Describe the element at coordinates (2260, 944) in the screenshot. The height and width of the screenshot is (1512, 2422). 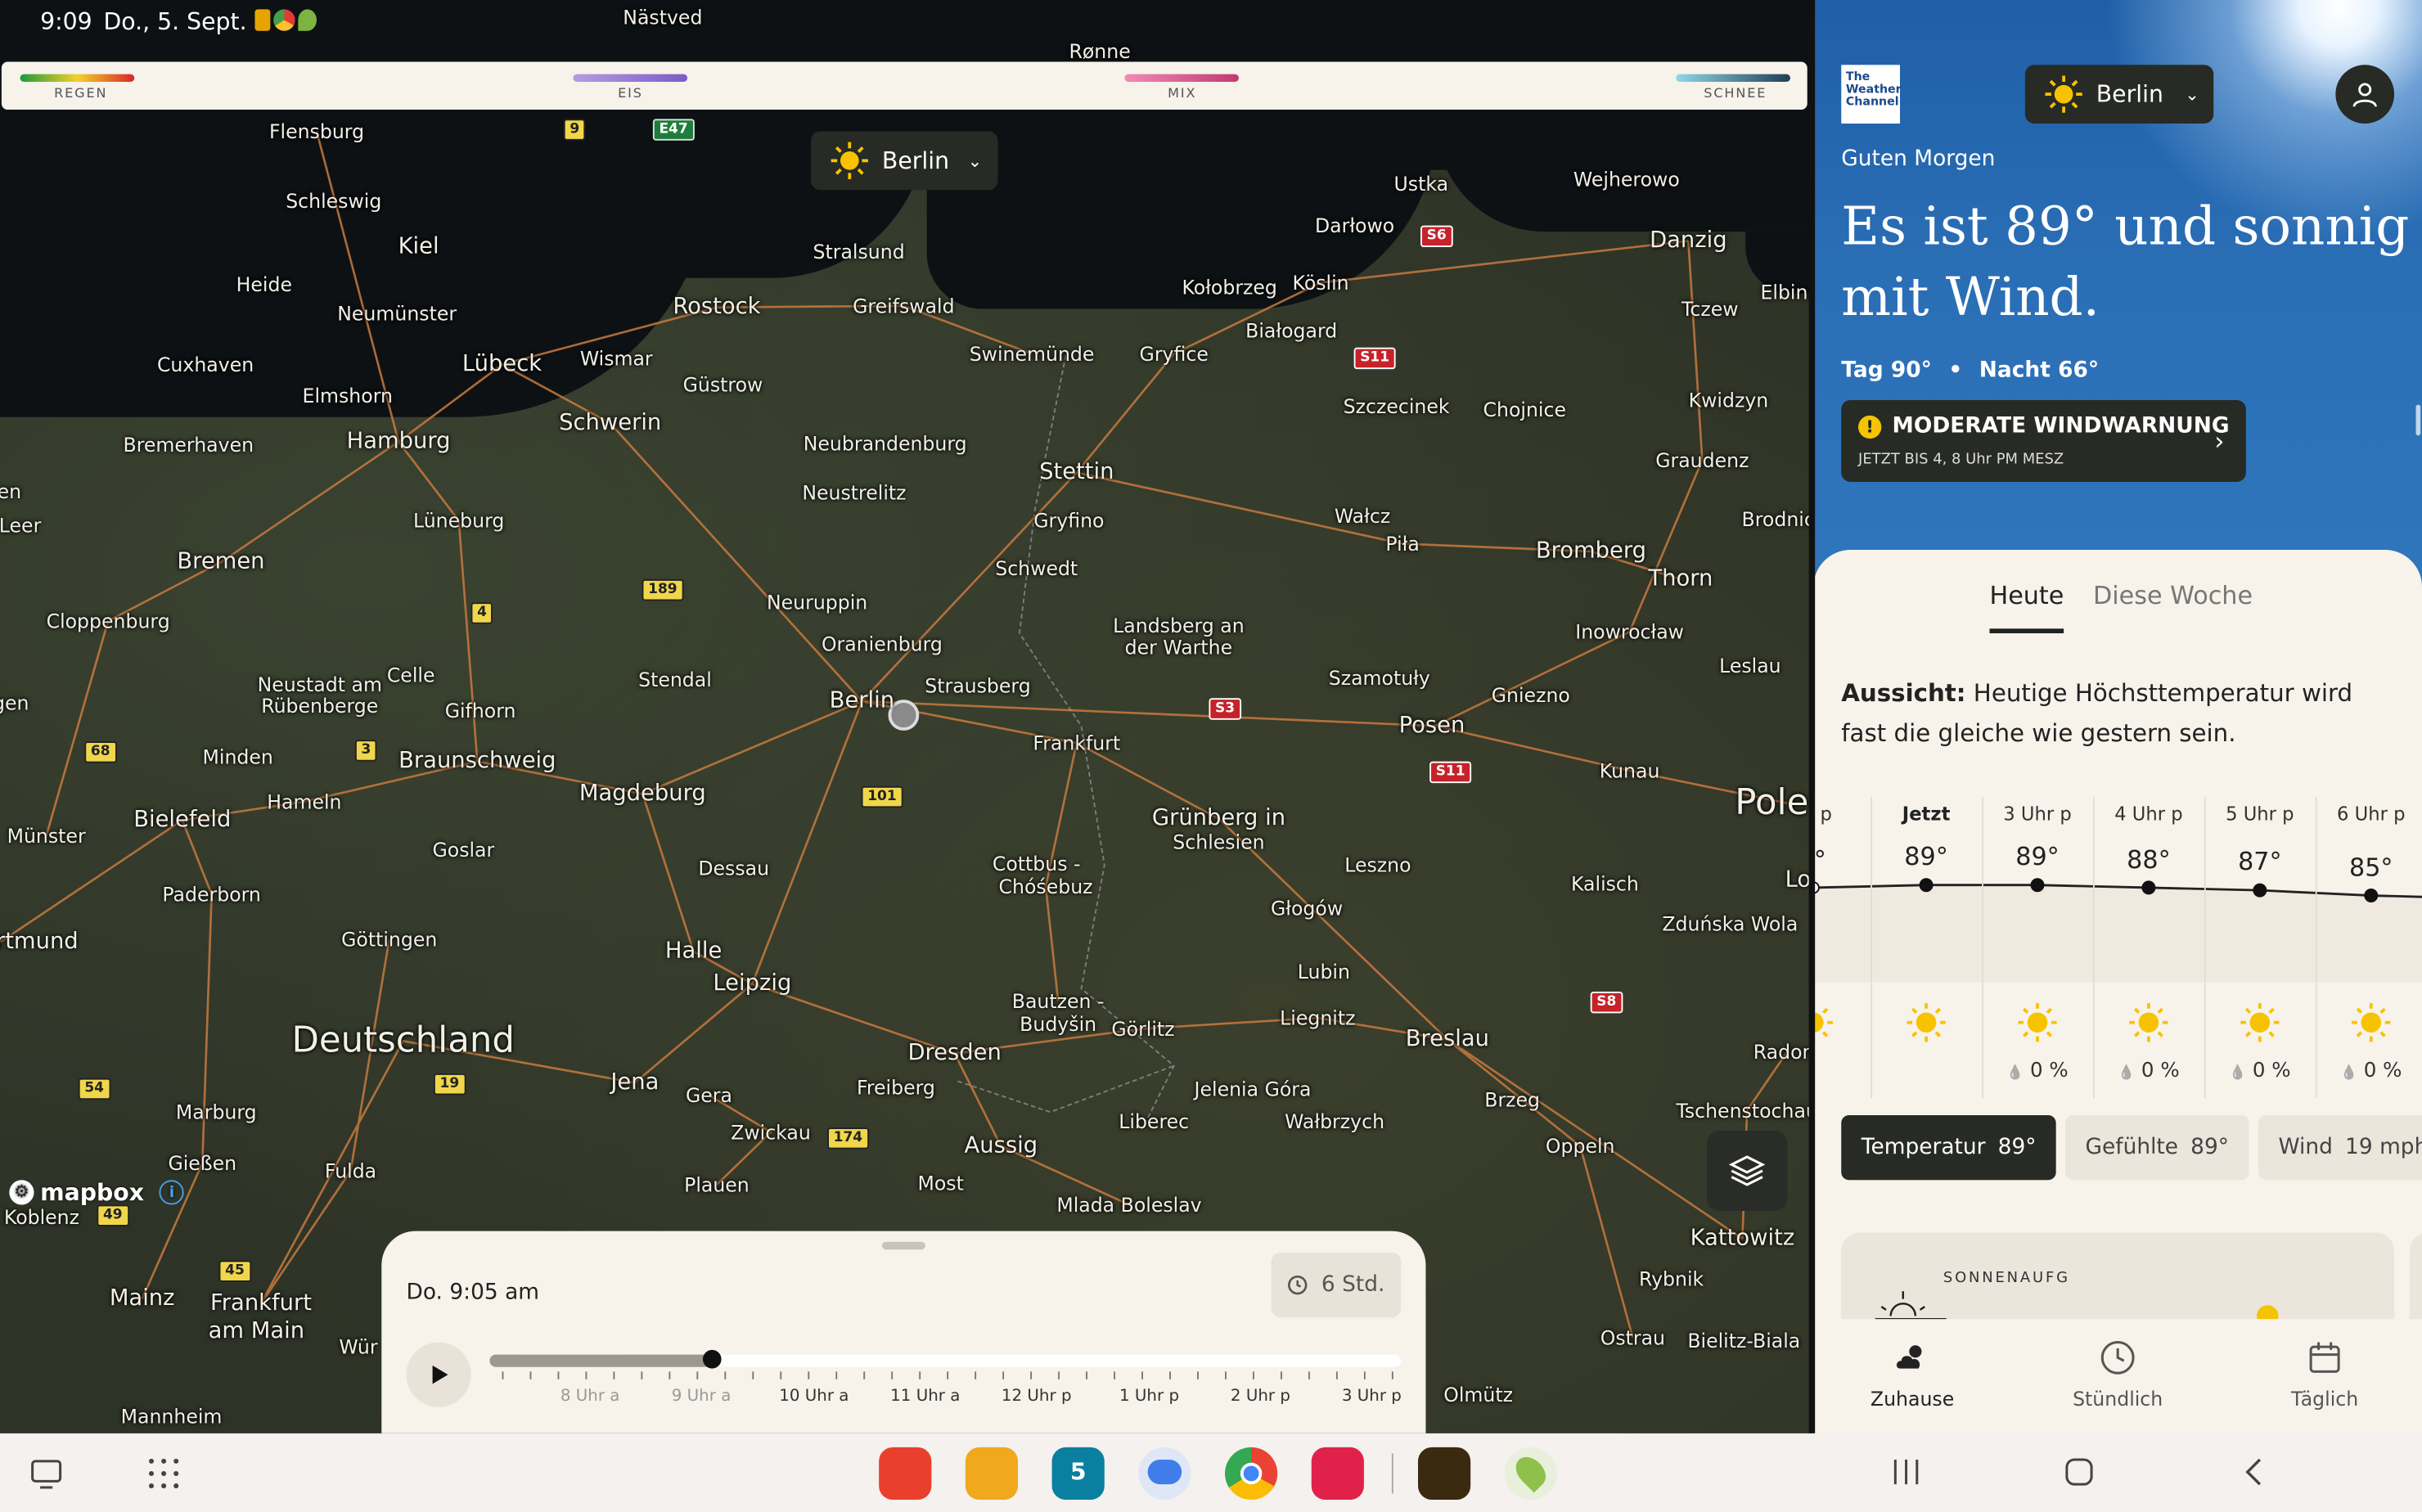
I see `hour-column: 5 Uhr p 87° 💧 0 %` at that location.